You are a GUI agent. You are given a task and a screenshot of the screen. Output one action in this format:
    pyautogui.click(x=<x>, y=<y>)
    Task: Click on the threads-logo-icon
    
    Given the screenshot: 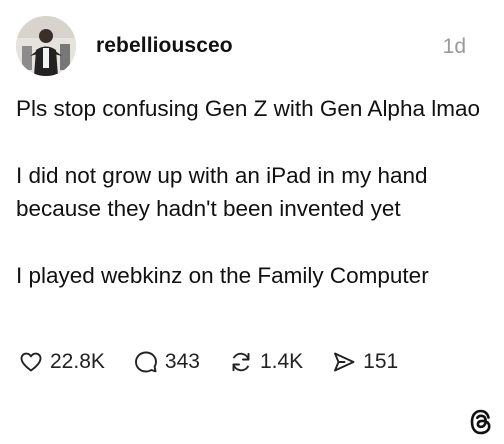 What is the action you would take?
    pyautogui.click(x=481, y=422)
    